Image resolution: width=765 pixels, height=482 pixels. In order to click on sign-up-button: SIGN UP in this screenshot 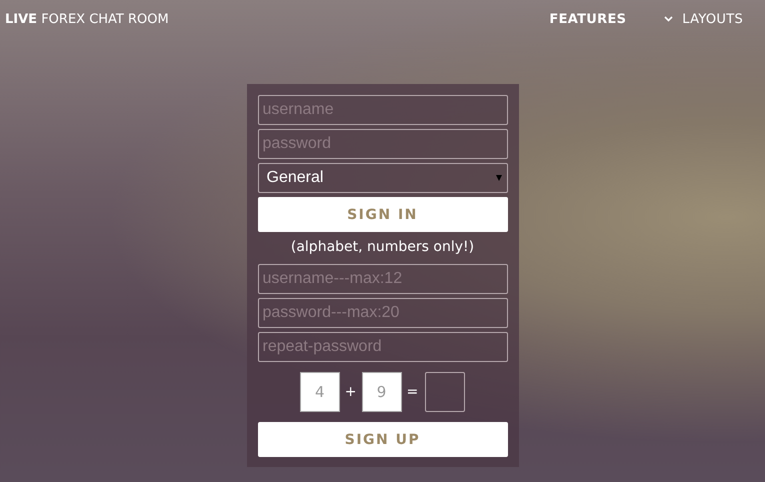, I will do `click(383, 439)`.